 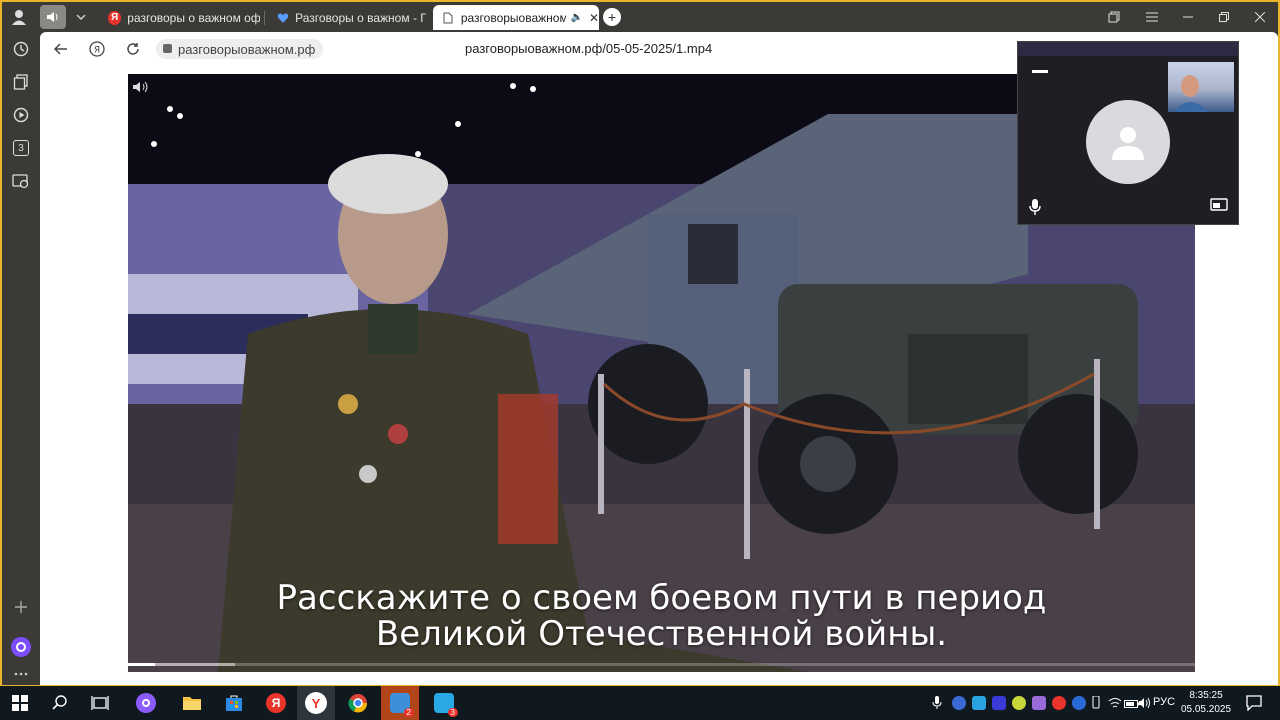 What do you see at coordinates (448, 18) in the screenshot?
I see `page-icon` at bounding box center [448, 18].